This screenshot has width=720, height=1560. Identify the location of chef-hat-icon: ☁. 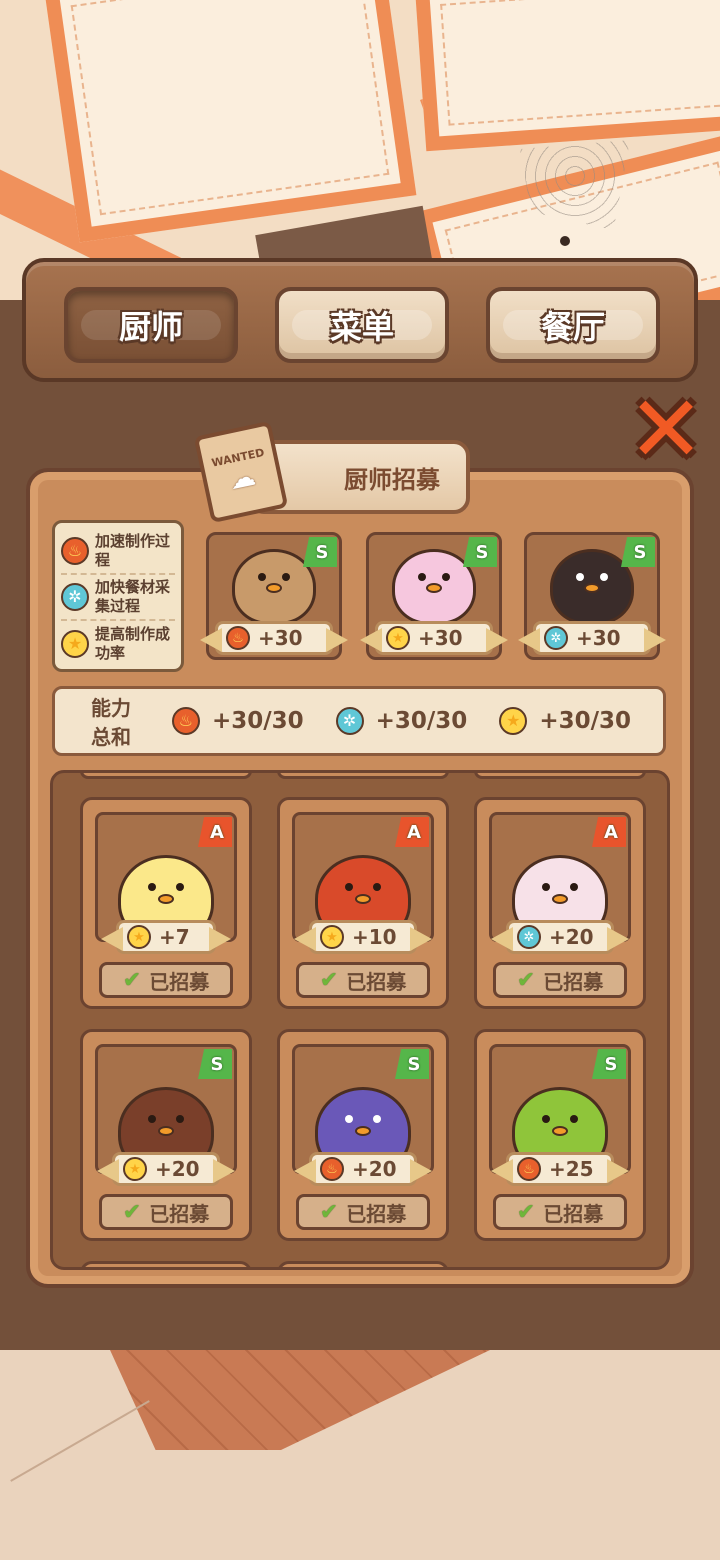
(242, 478).